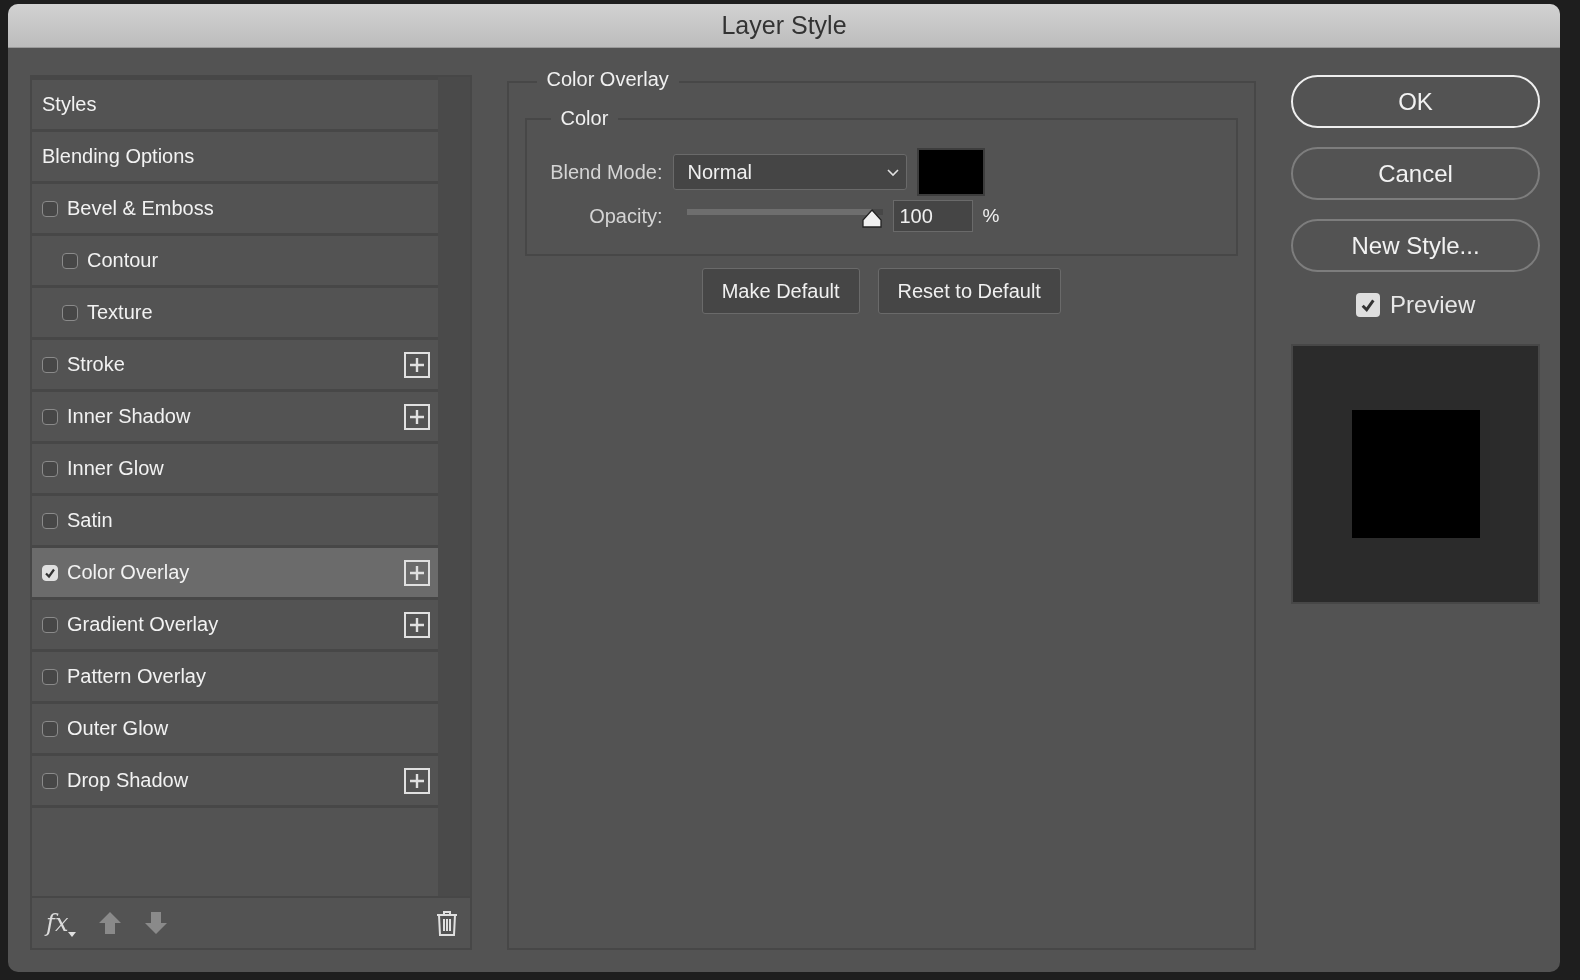 This screenshot has width=1580, height=980. I want to click on fx-menu: fx, so click(61, 923).